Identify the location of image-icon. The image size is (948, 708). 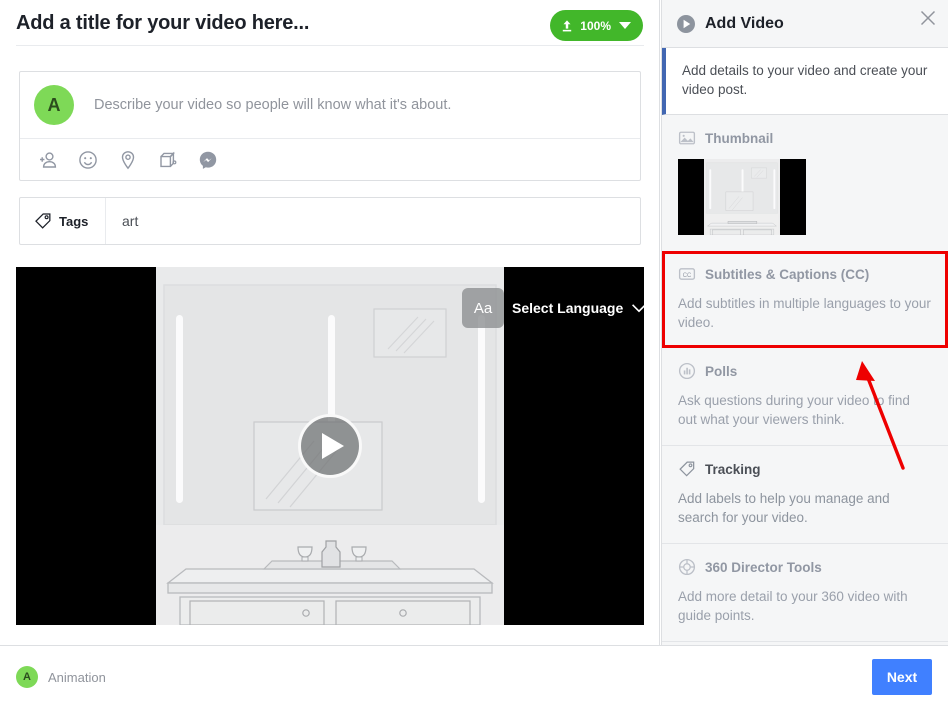
(687, 138).